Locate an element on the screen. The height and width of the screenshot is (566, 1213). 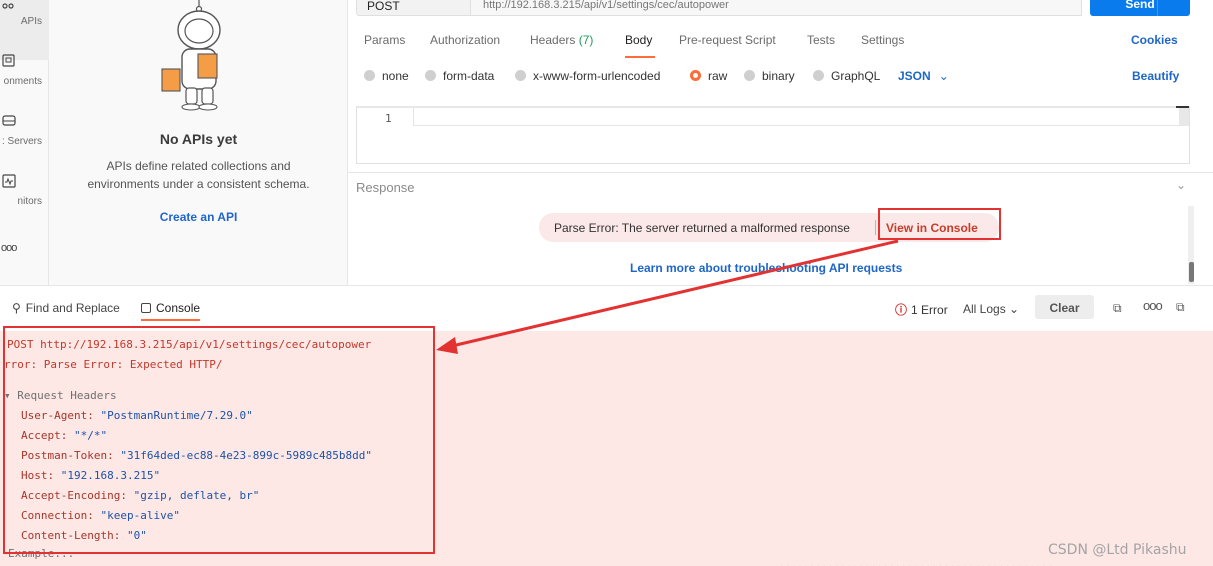
headers-count-badge: (7) is located at coordinates (586, 40).